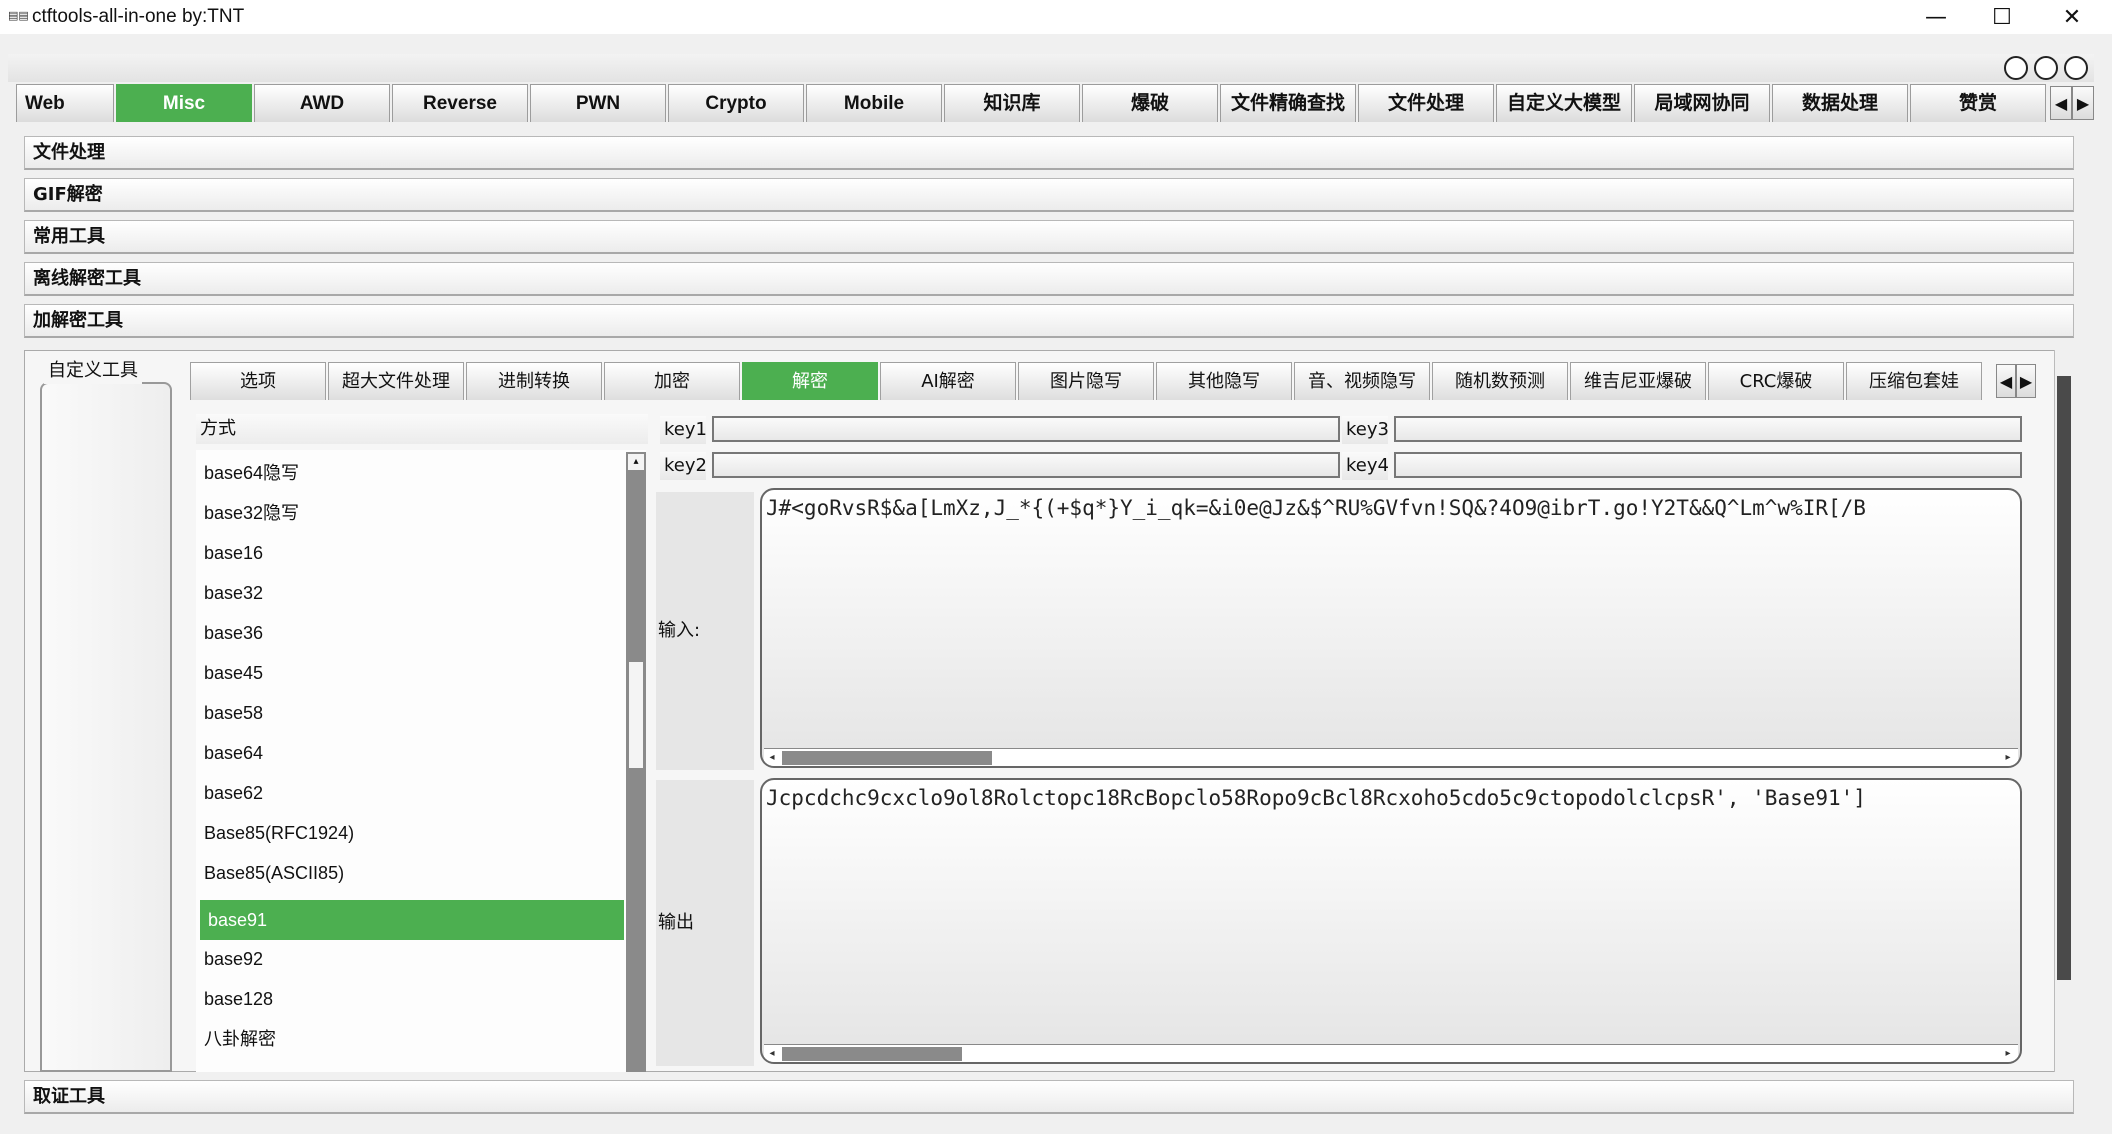 This screenshot has width=2112, height=1134. Describe the element at coordinates (2083, 103) in the screenshot. I see `tabs-scroll-right-icon: ▶` at that location.